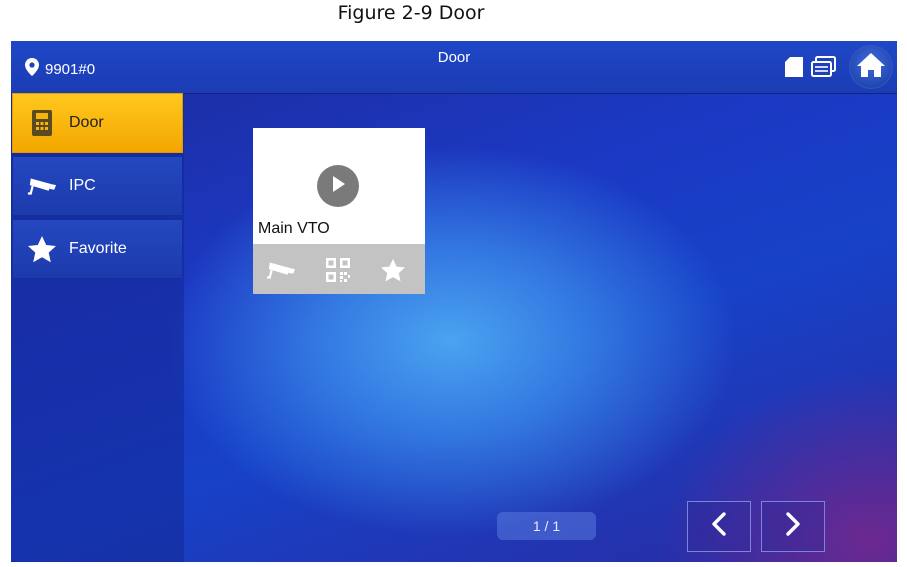 The height and width of the screenshot is (567, 907). What do you see at coordinates (824, 67) in the screenshot?
I see `message-icon` at bounding box center [824, 67].